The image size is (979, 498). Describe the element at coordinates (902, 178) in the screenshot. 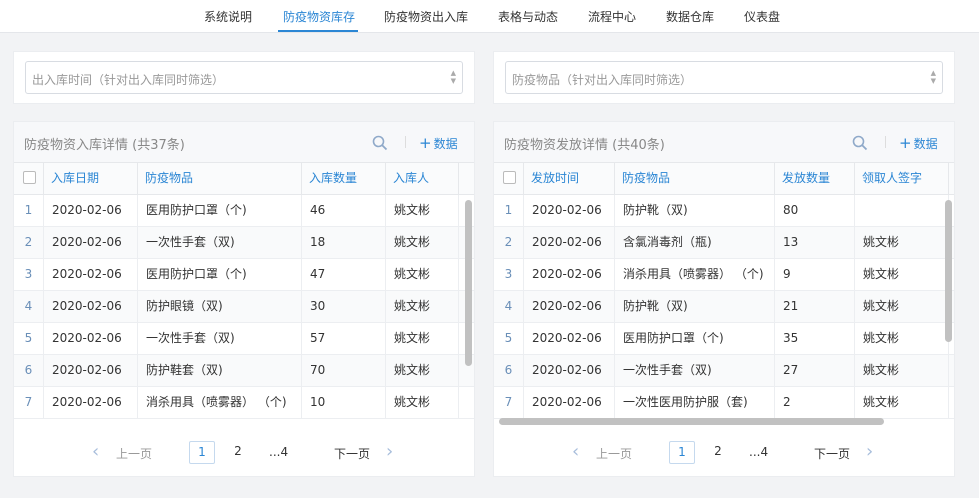

I see `col-header-signature: 领取人签字` at that location.